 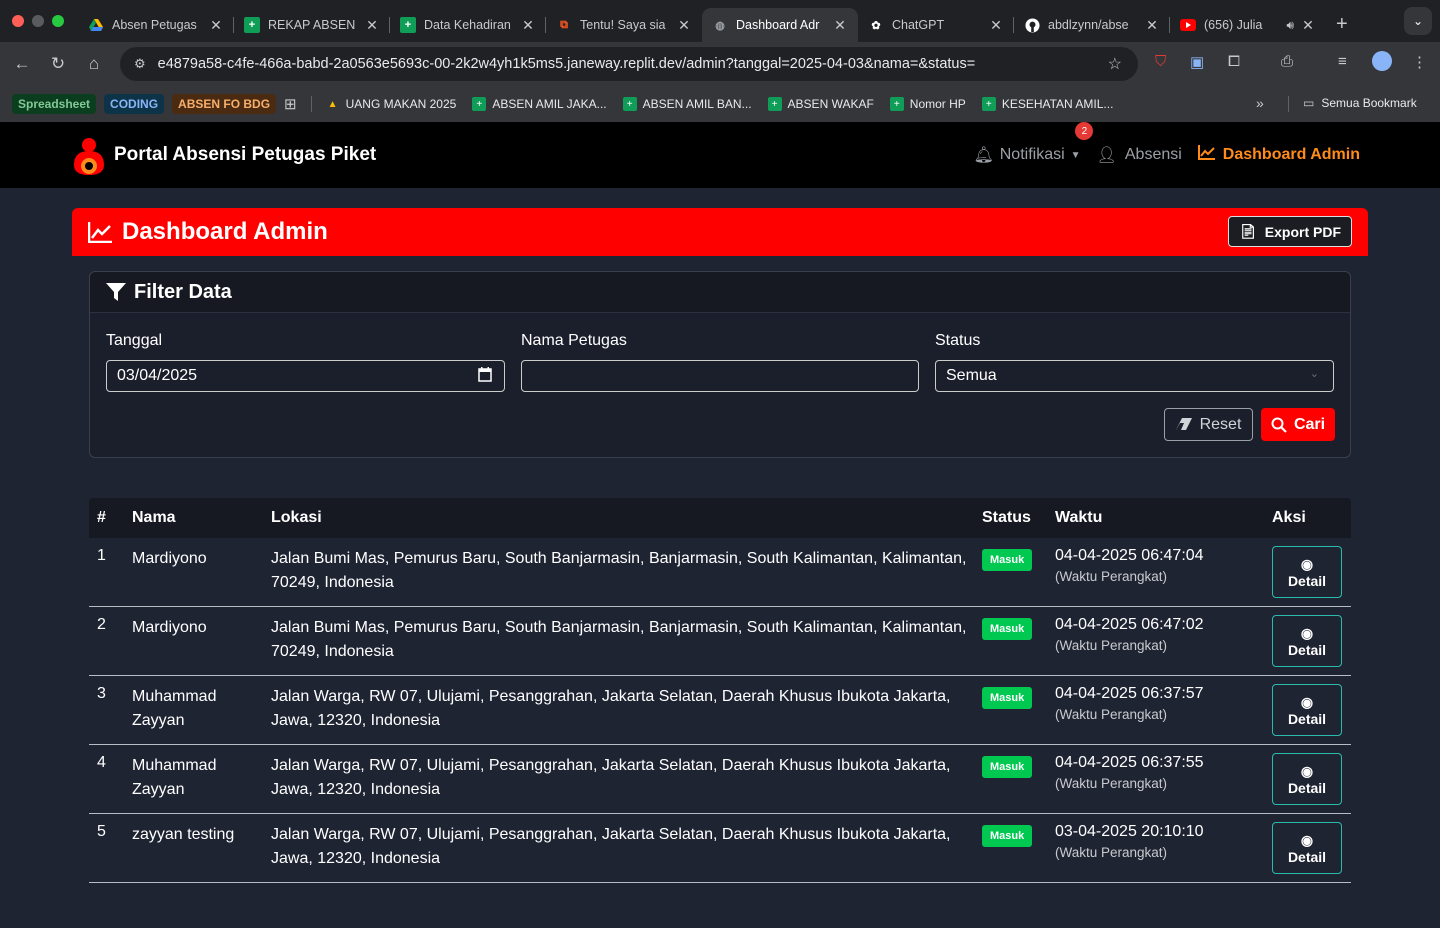 I want to click on bookmark-item: + Nomor HP, so click(x=927, y=104).